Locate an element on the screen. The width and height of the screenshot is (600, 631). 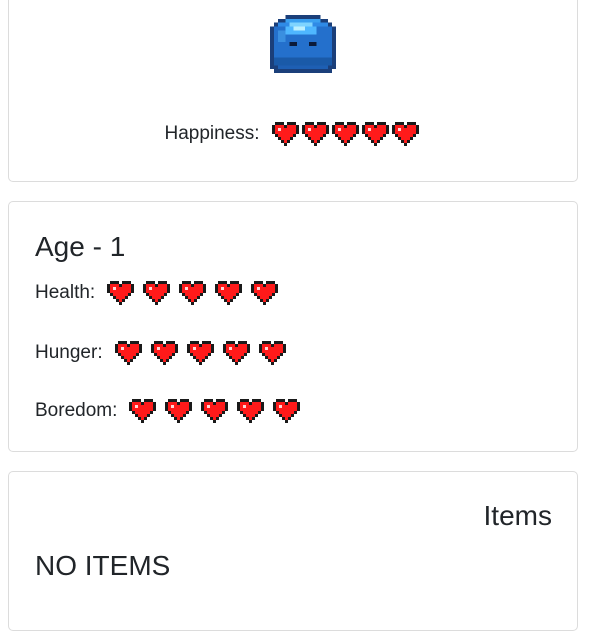
health-hearts is located at coordinates (197, 293).